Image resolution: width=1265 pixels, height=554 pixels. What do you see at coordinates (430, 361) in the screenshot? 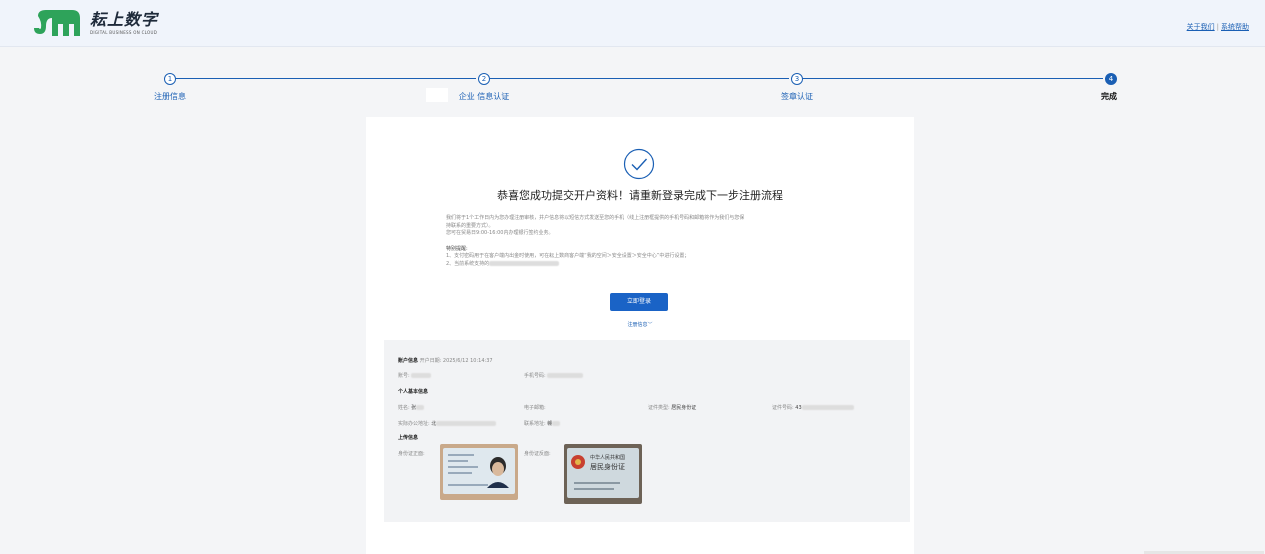
I see `open-date-label: 开户日期:` at bounding box center [430, 361].